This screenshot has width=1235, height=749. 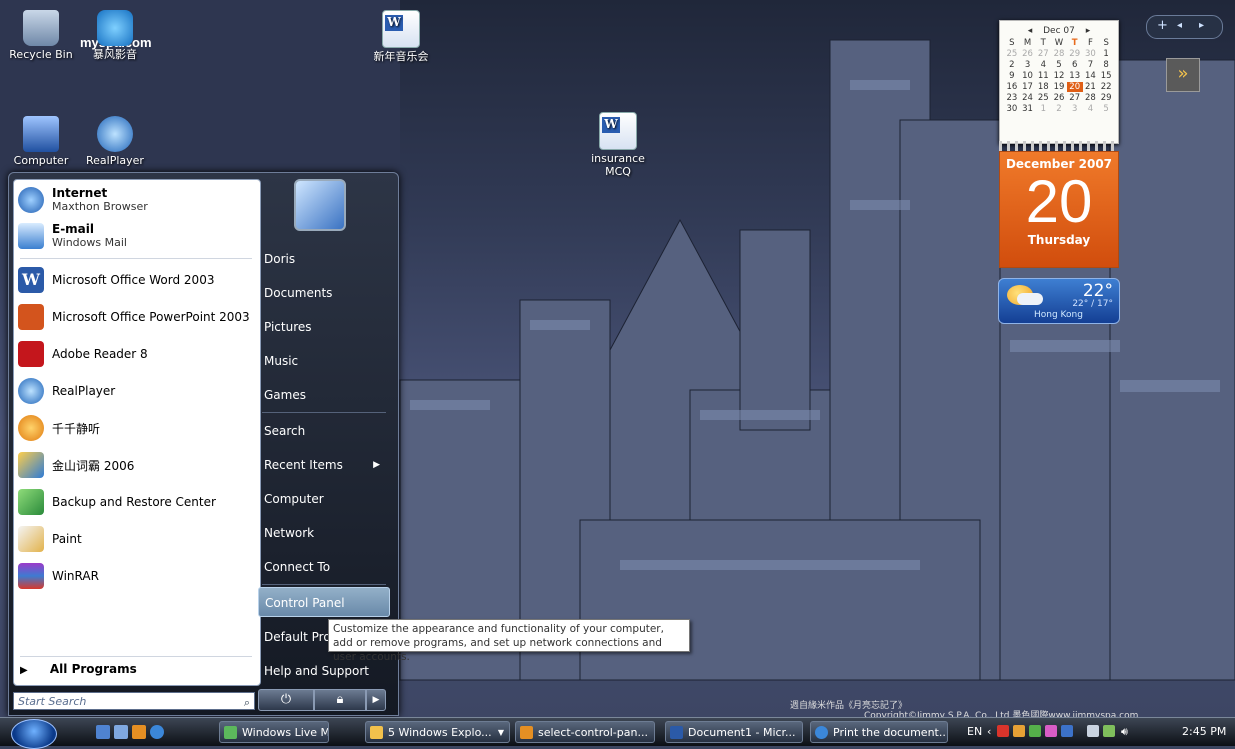 I want to click on next-month-arrow-icon: ▸, so click(x=1088, y=31).